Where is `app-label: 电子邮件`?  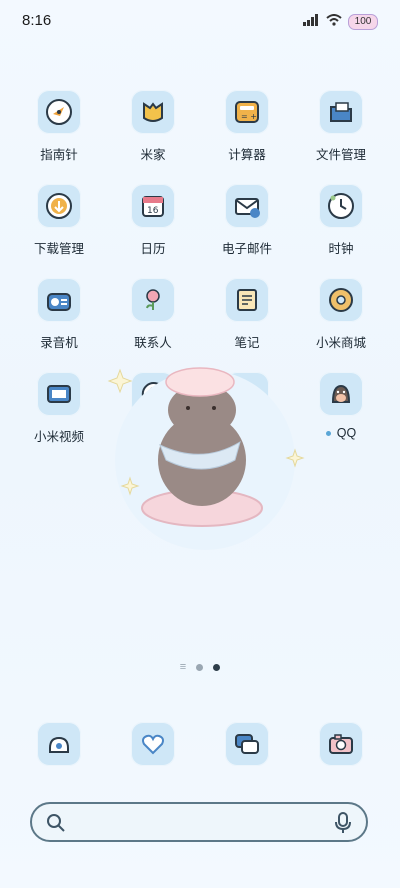 app-label: 电子邮件 is located at coordinates (246, 249).